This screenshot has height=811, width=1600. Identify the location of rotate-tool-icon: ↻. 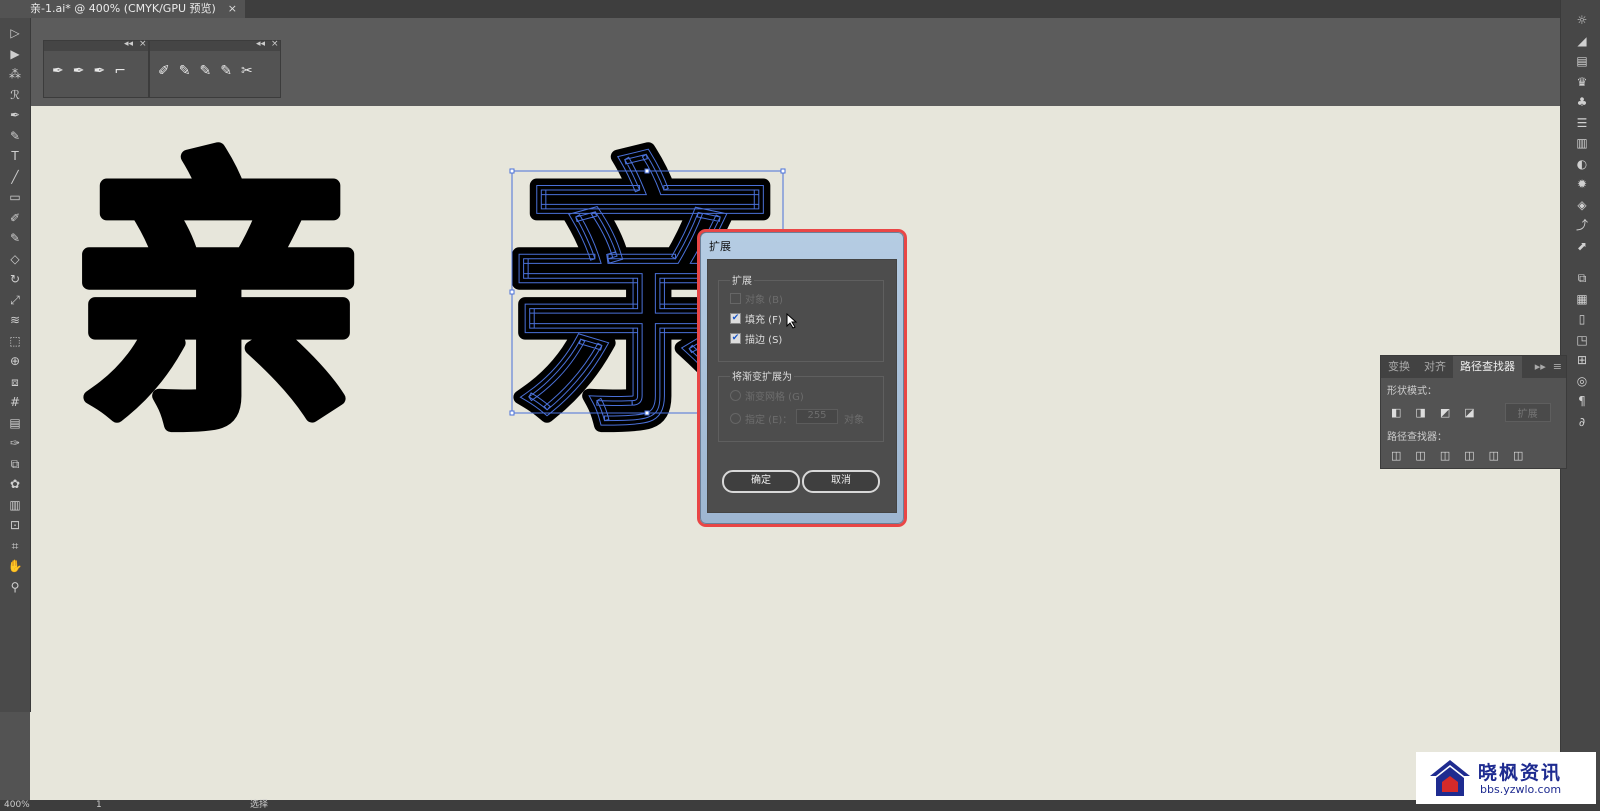
(15, 279).